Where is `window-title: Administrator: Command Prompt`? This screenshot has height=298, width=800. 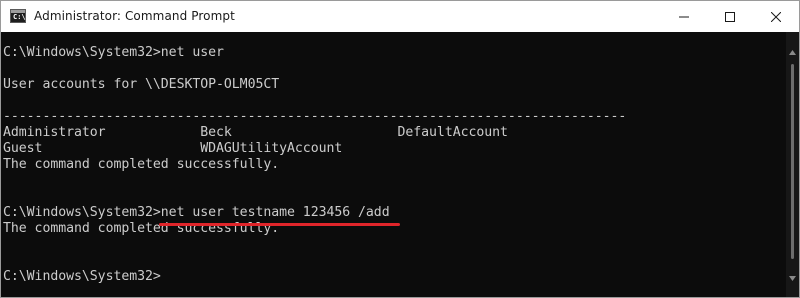 window-title: Administrator: Command Prompt is located at coordinates (134, 16).